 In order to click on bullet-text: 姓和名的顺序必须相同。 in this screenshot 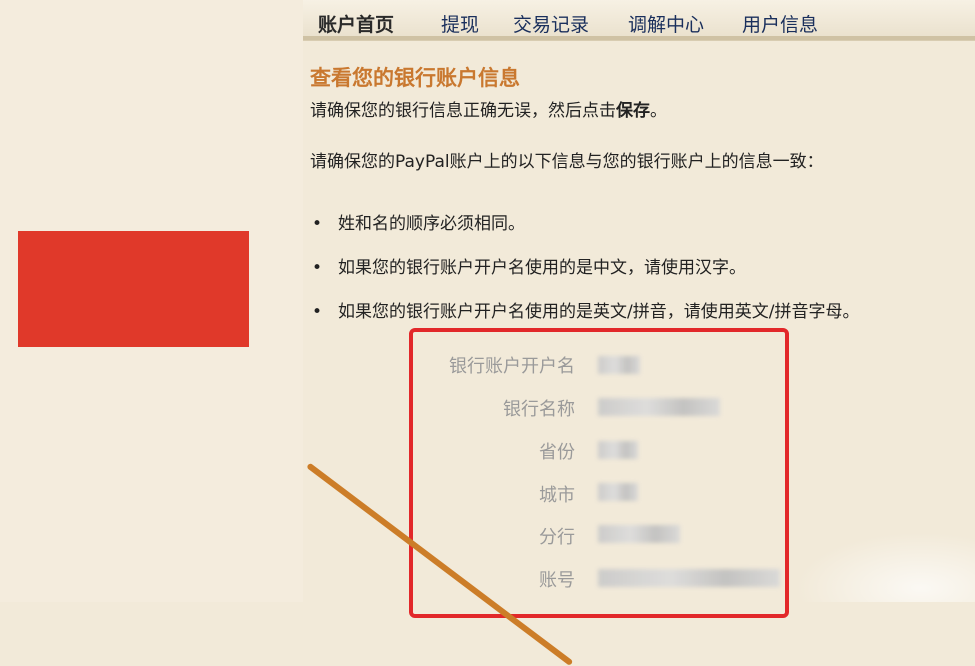, I will do `click(431, 224)`.